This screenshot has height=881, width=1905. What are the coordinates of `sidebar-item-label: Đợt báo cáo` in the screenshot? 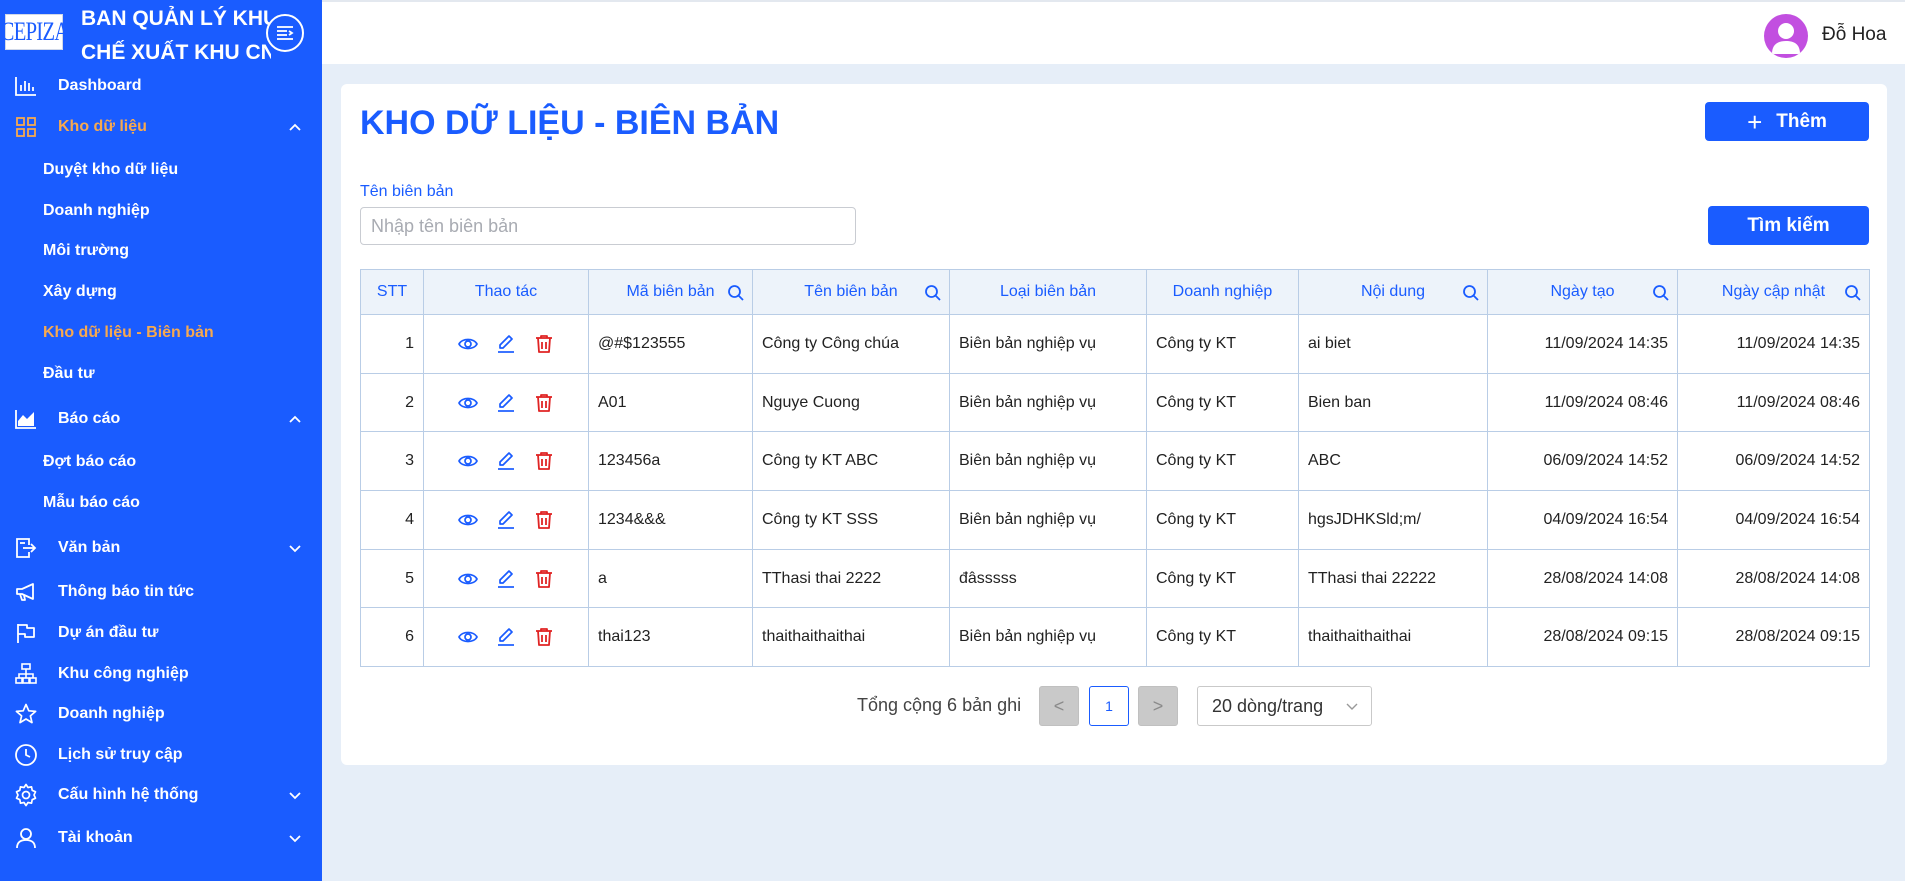 It's located at (90, 461).